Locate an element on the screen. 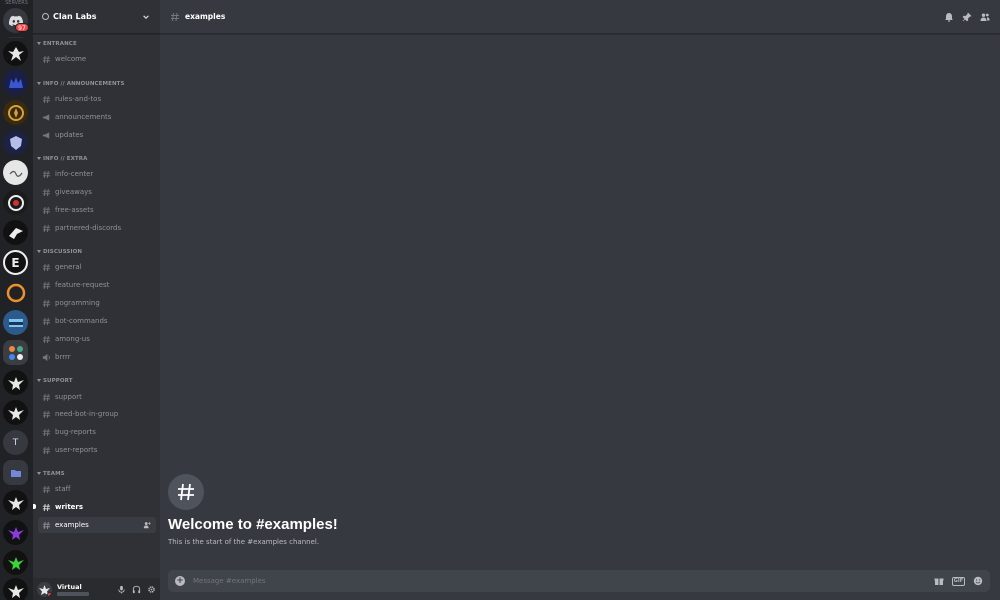  purple-eagle-icon is located at coordinates (15, 533).